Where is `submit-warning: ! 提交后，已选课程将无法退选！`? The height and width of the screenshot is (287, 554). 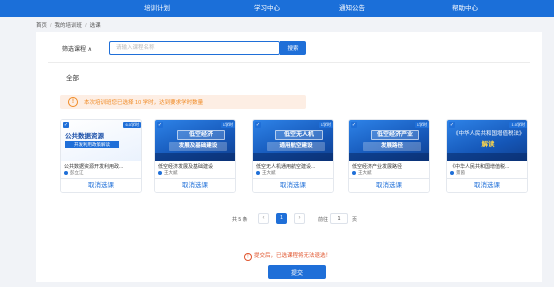
submit-warning: ! 提交后，已选课程将无法退选！ is located at coordinates (287, 256).